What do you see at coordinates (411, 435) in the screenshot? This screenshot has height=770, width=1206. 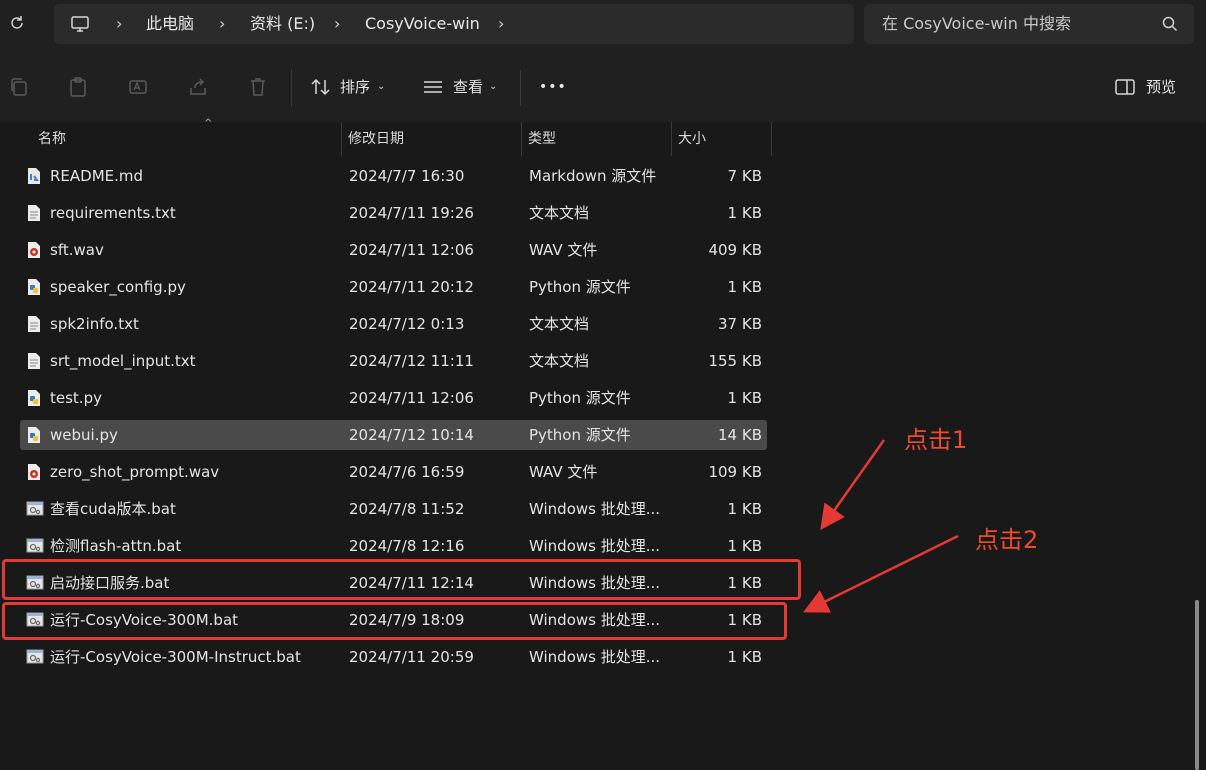 I see `file-modified-date: 2024/7/12 10:14` at bounding box center [411, 435].